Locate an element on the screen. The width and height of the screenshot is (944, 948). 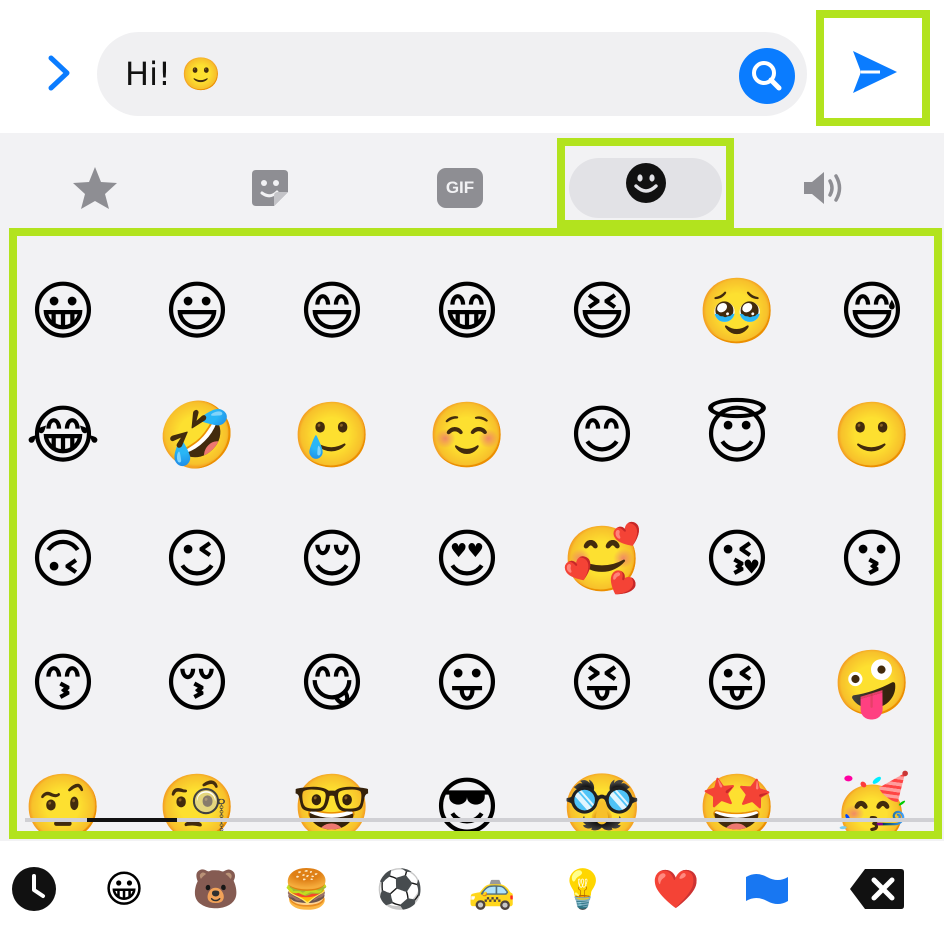
emoji-cell: 🤨 is located at coordinates (63, 799).